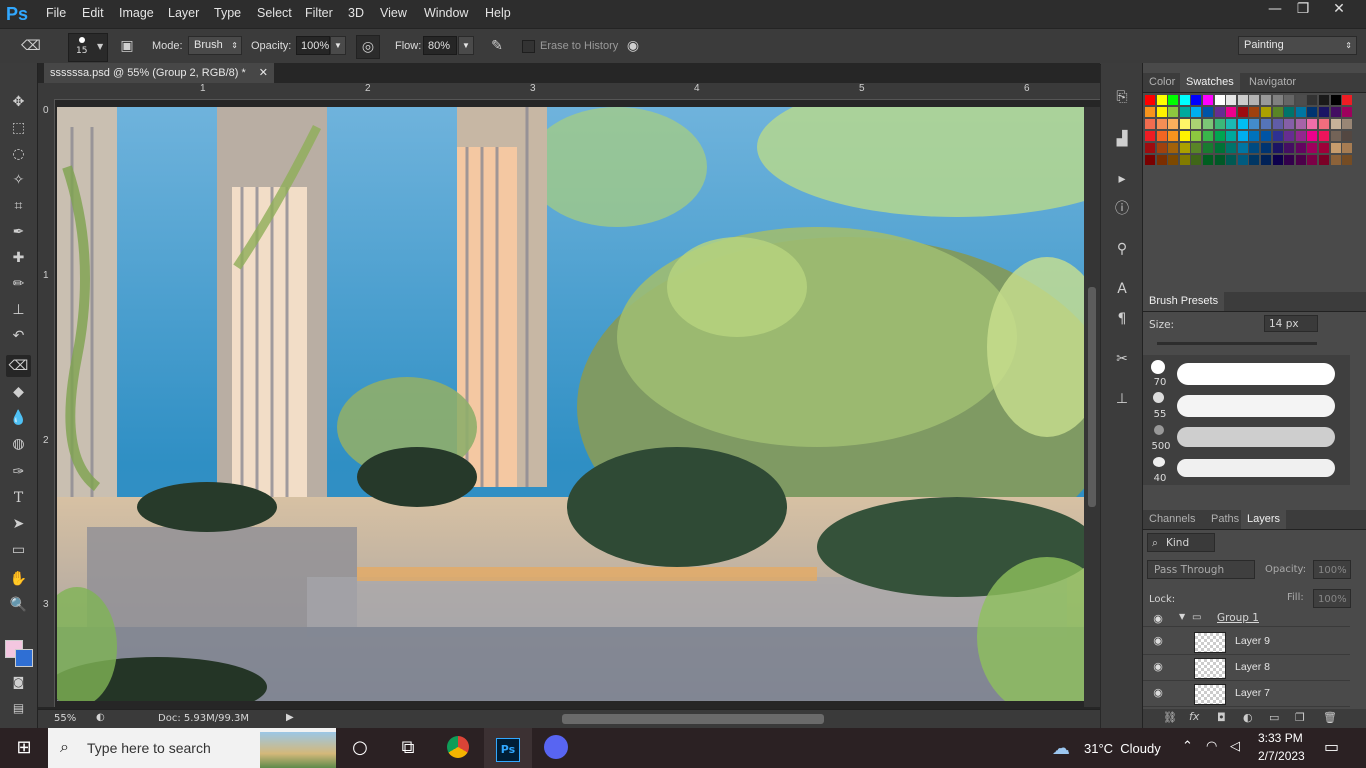  Describe the element at coordinates (18, 708) in the screenshot. I see `screen-mode-icon: ▤` at that location.